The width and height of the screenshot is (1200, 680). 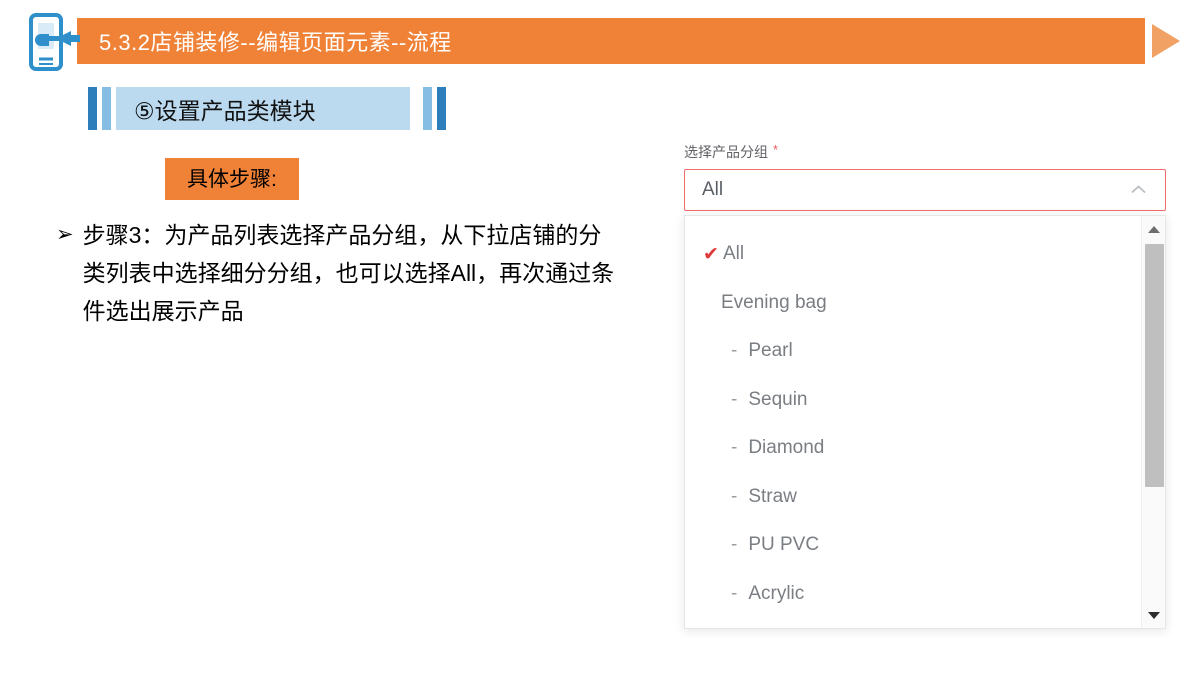 What do you see at coordinates (913, 497) in the screenshot?
I see `option-item: - Straw` at bounding box center [913, 497].